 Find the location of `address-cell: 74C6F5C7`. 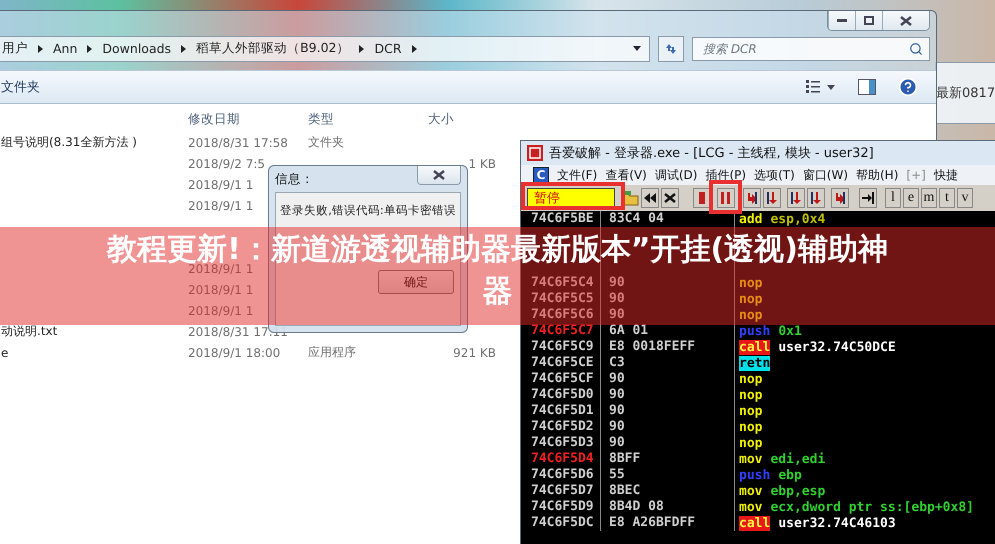

address-cell: 74C6F5C7 is located at coordinates (561, 331).